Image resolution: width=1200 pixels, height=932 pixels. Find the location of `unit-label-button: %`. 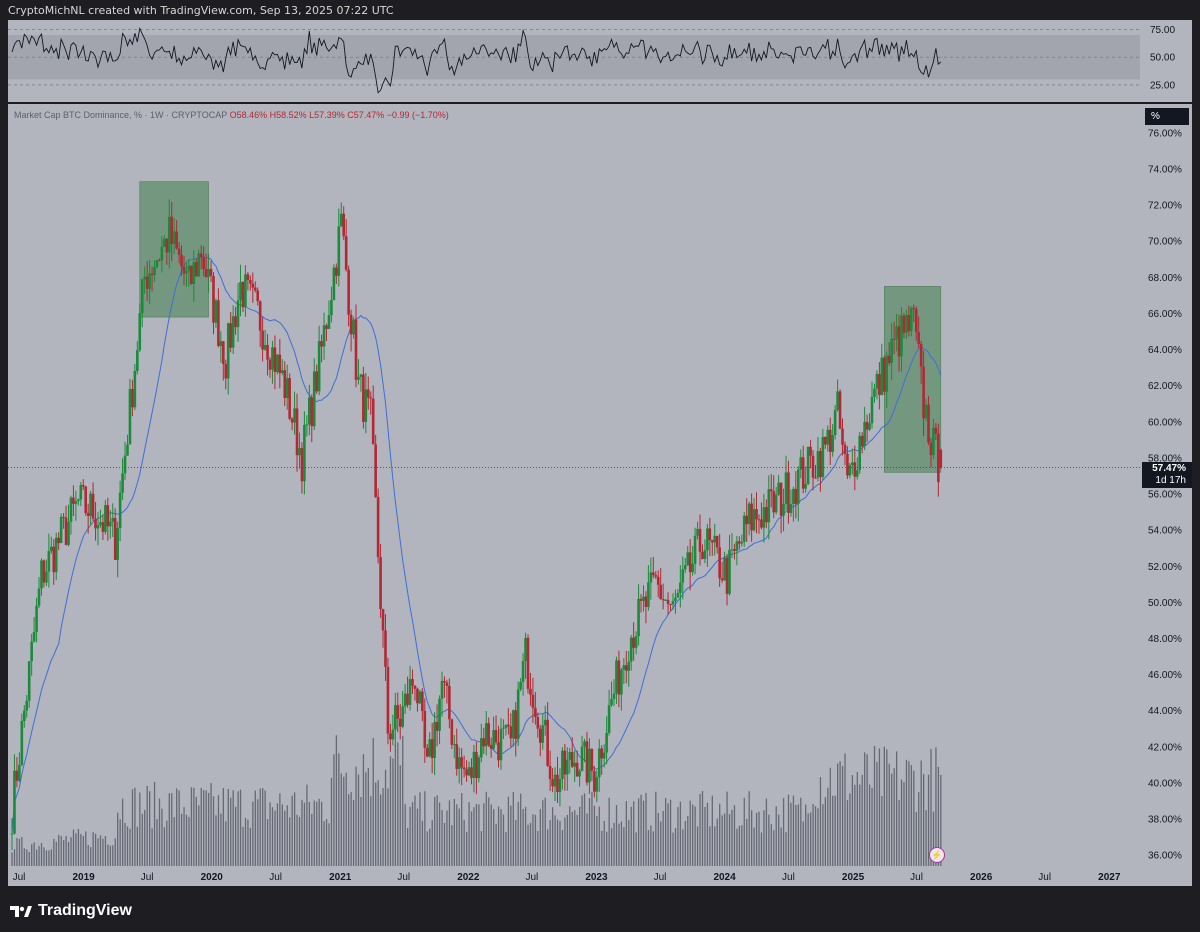

unit-label-button: % is located at coordinates (1167, 116).